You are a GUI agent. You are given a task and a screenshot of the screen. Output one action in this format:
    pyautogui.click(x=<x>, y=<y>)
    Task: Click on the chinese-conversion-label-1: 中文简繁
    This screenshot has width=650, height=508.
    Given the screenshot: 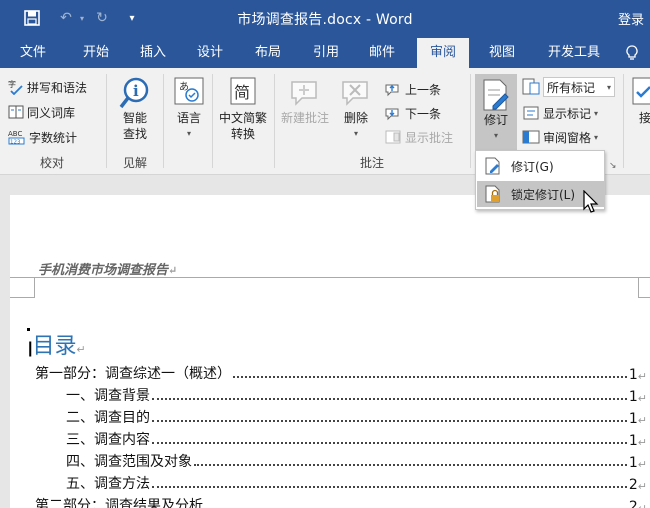 What is the action you would take?
    pyautogui.click(x=242, y=118)
    